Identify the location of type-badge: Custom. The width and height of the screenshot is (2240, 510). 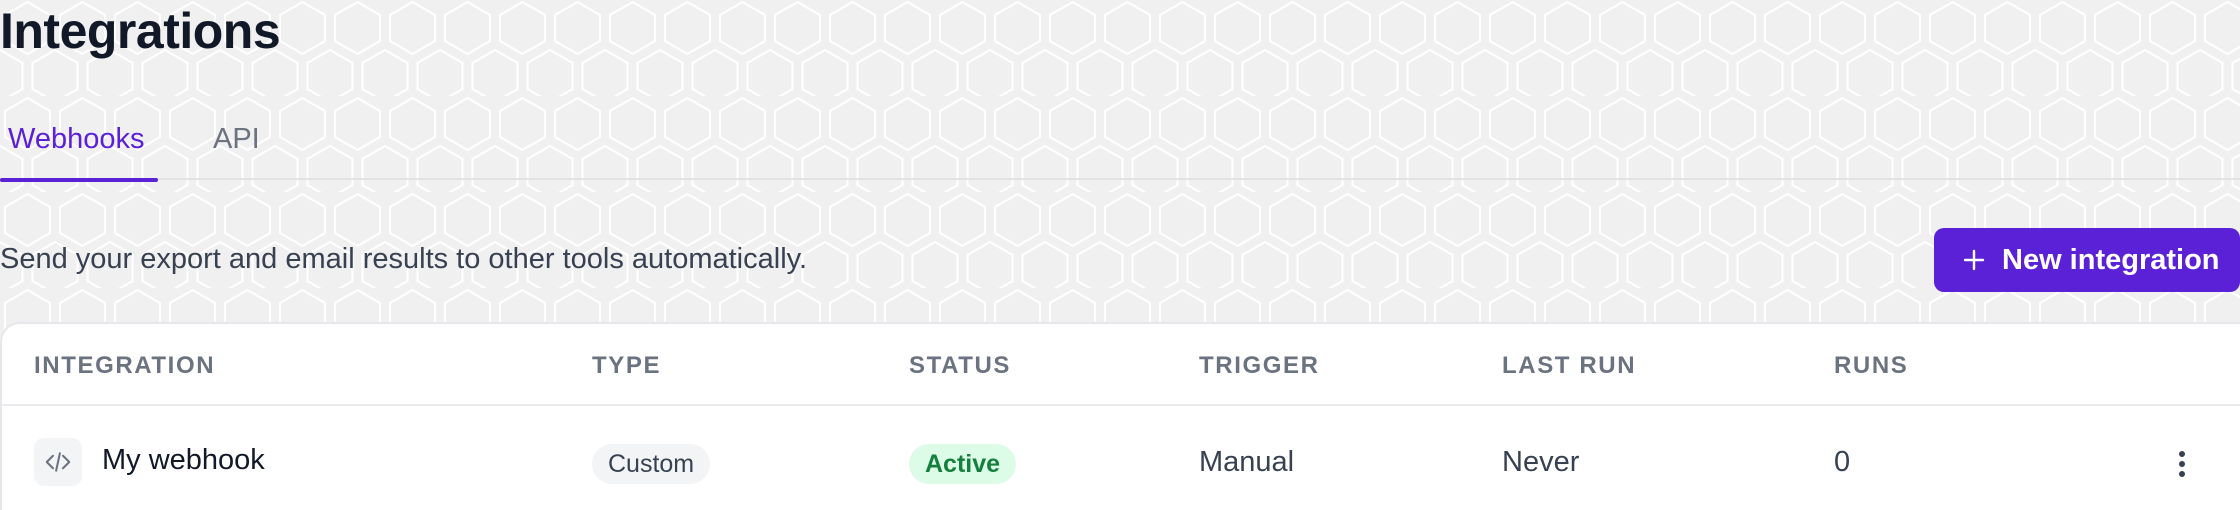
(651, 464).